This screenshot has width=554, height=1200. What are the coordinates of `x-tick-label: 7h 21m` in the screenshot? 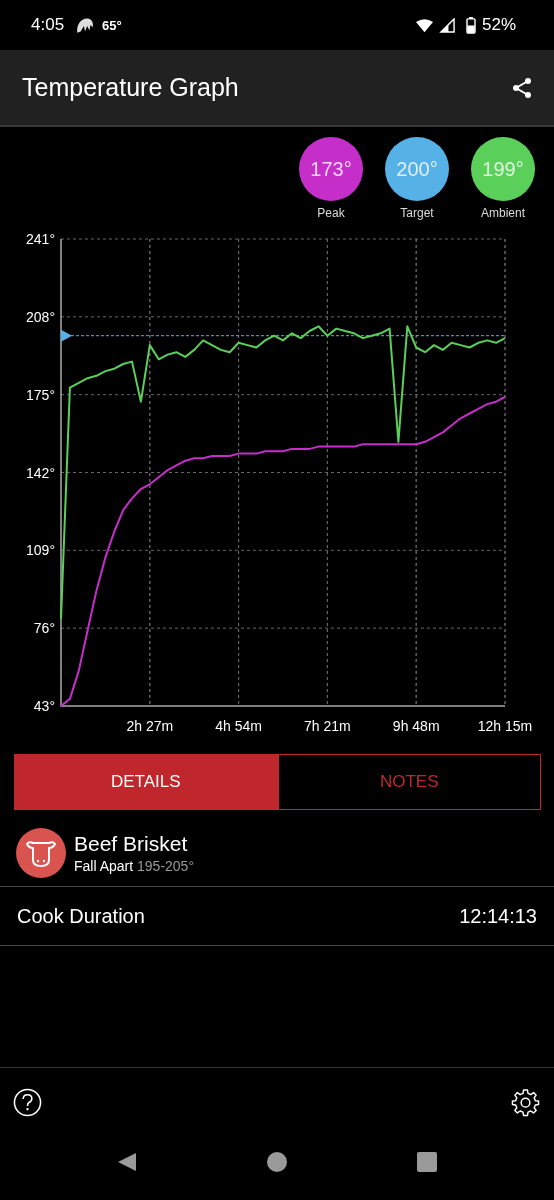 It's located at (327, 726).